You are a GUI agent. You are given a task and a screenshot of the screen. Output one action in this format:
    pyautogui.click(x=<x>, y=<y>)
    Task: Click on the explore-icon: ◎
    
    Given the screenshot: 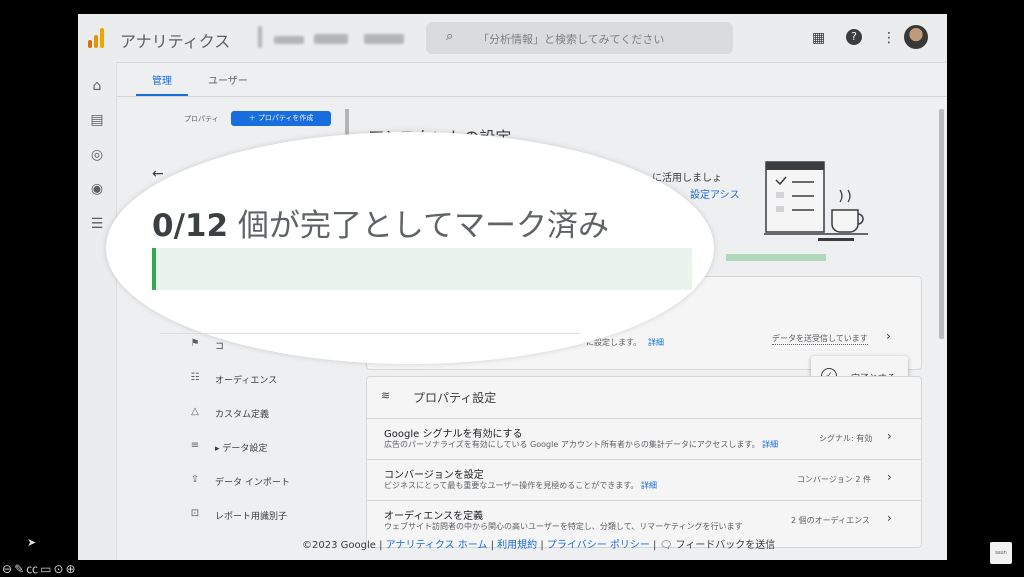 What is the action you would take?
    pyautogui.click(x=97, y=155)
    